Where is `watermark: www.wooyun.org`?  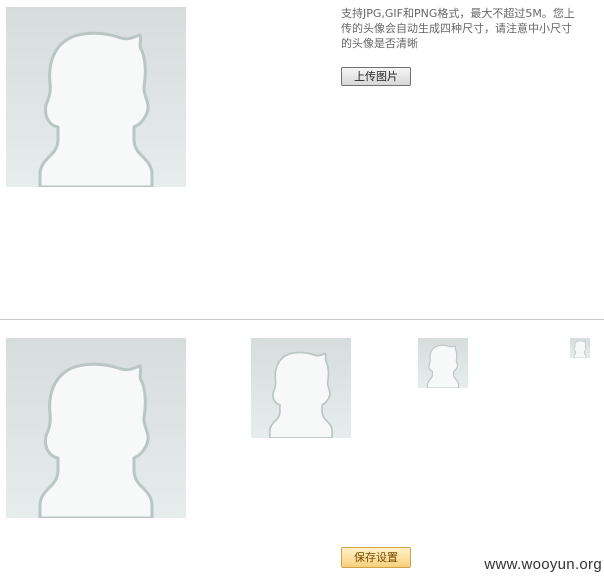
watermark: www.wooyun.org is located at coordinates (543, 564).